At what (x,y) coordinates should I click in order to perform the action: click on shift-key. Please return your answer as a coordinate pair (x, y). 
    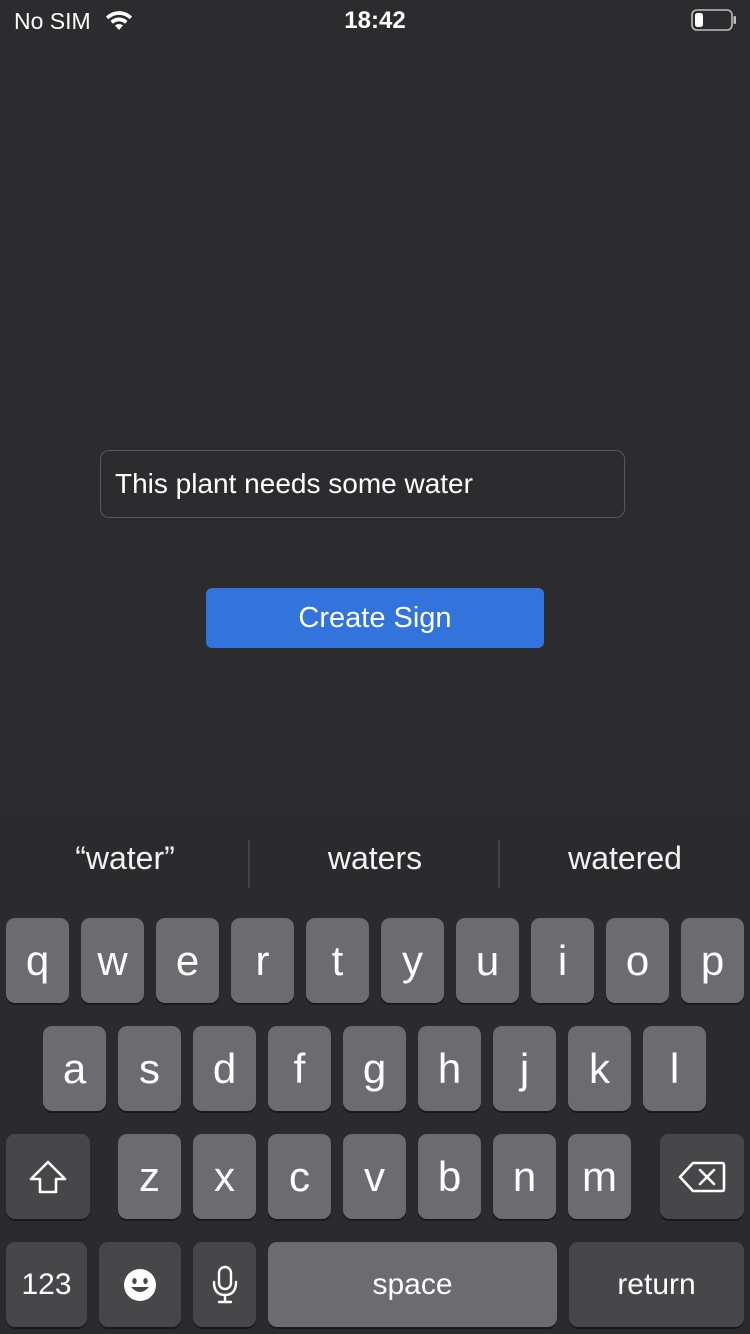
    Looking at the image, I should click on (48, 1176).